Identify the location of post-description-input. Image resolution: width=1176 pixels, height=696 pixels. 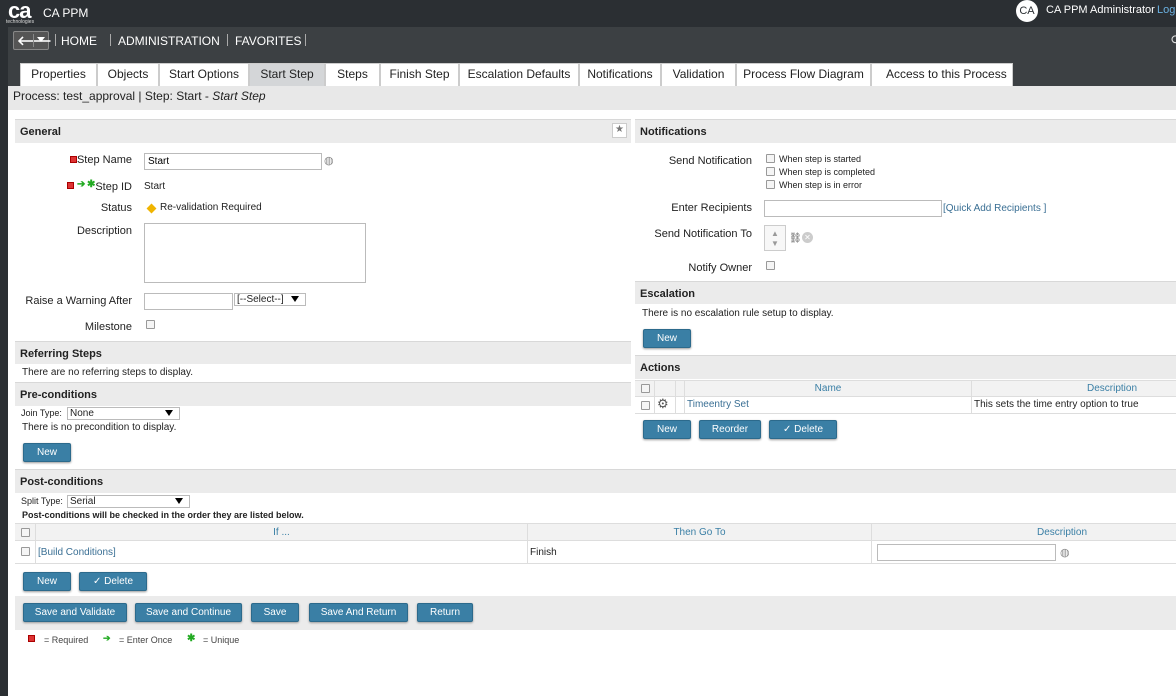
(966, 552).